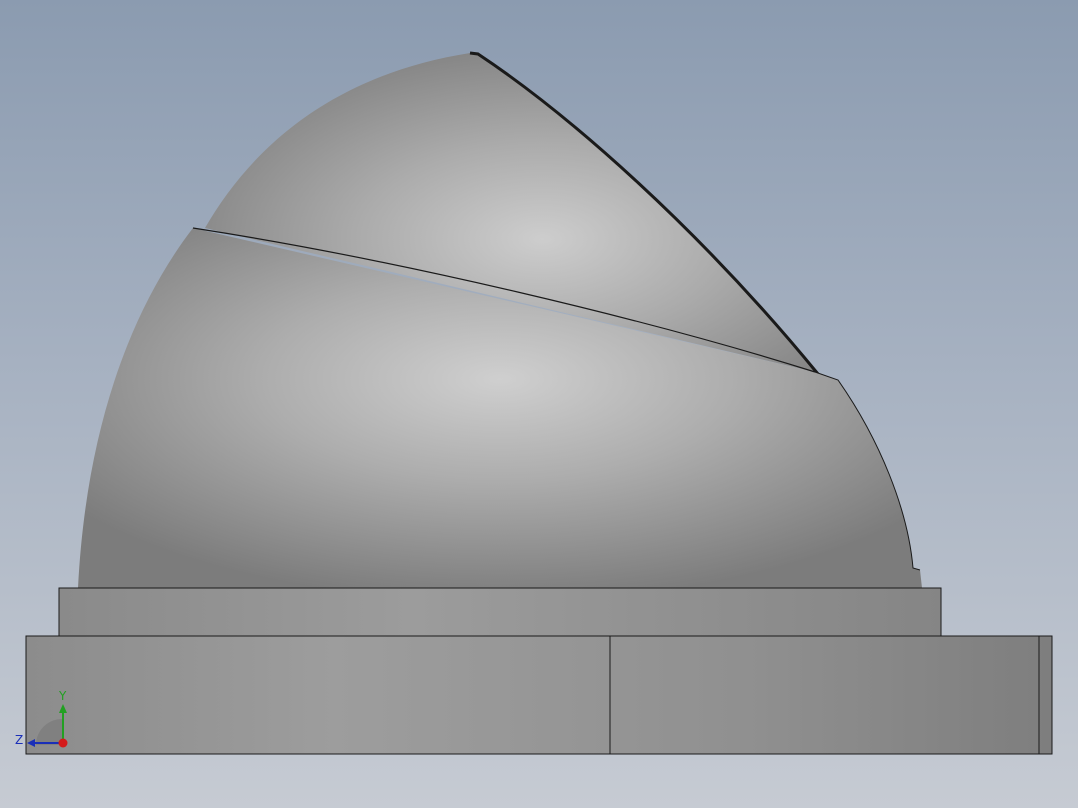 This screenshot has width=1078, height=808. Describe the element at coordinates (500, 612) in the screenshot. I see `flange-ring` at that location.